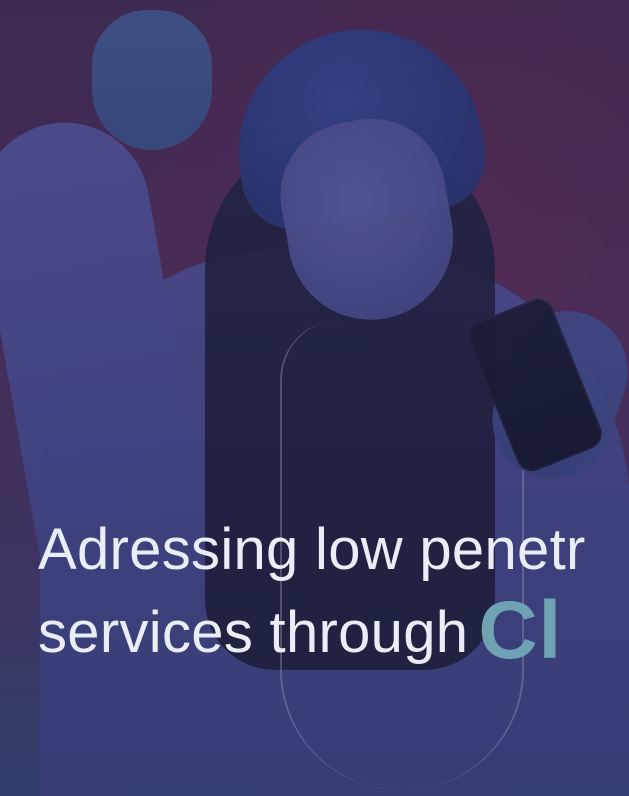 The width and height of the screenshot is (629, 796). Describe the element at coordinates (253, 632) in the screenshot. I see `headline-line-2-prefix: services through` at that location.